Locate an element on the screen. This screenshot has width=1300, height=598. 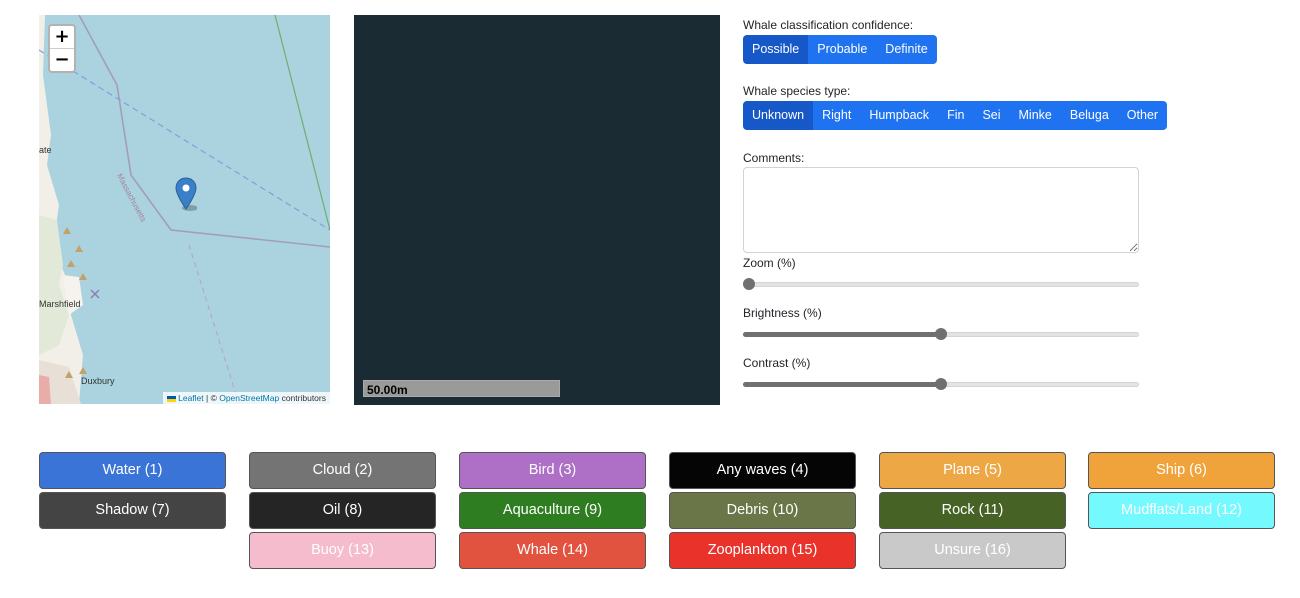
brightness-slider is located at coordinates (941, 334).